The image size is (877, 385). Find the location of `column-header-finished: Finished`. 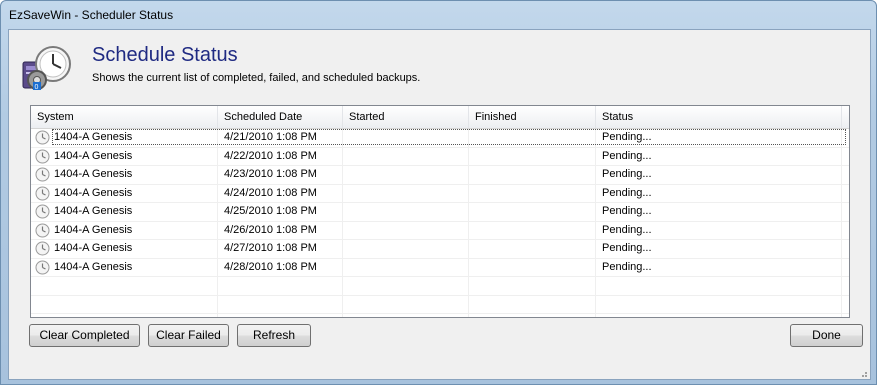

column-header-finished: Finished is located at coordinates (532, 117).